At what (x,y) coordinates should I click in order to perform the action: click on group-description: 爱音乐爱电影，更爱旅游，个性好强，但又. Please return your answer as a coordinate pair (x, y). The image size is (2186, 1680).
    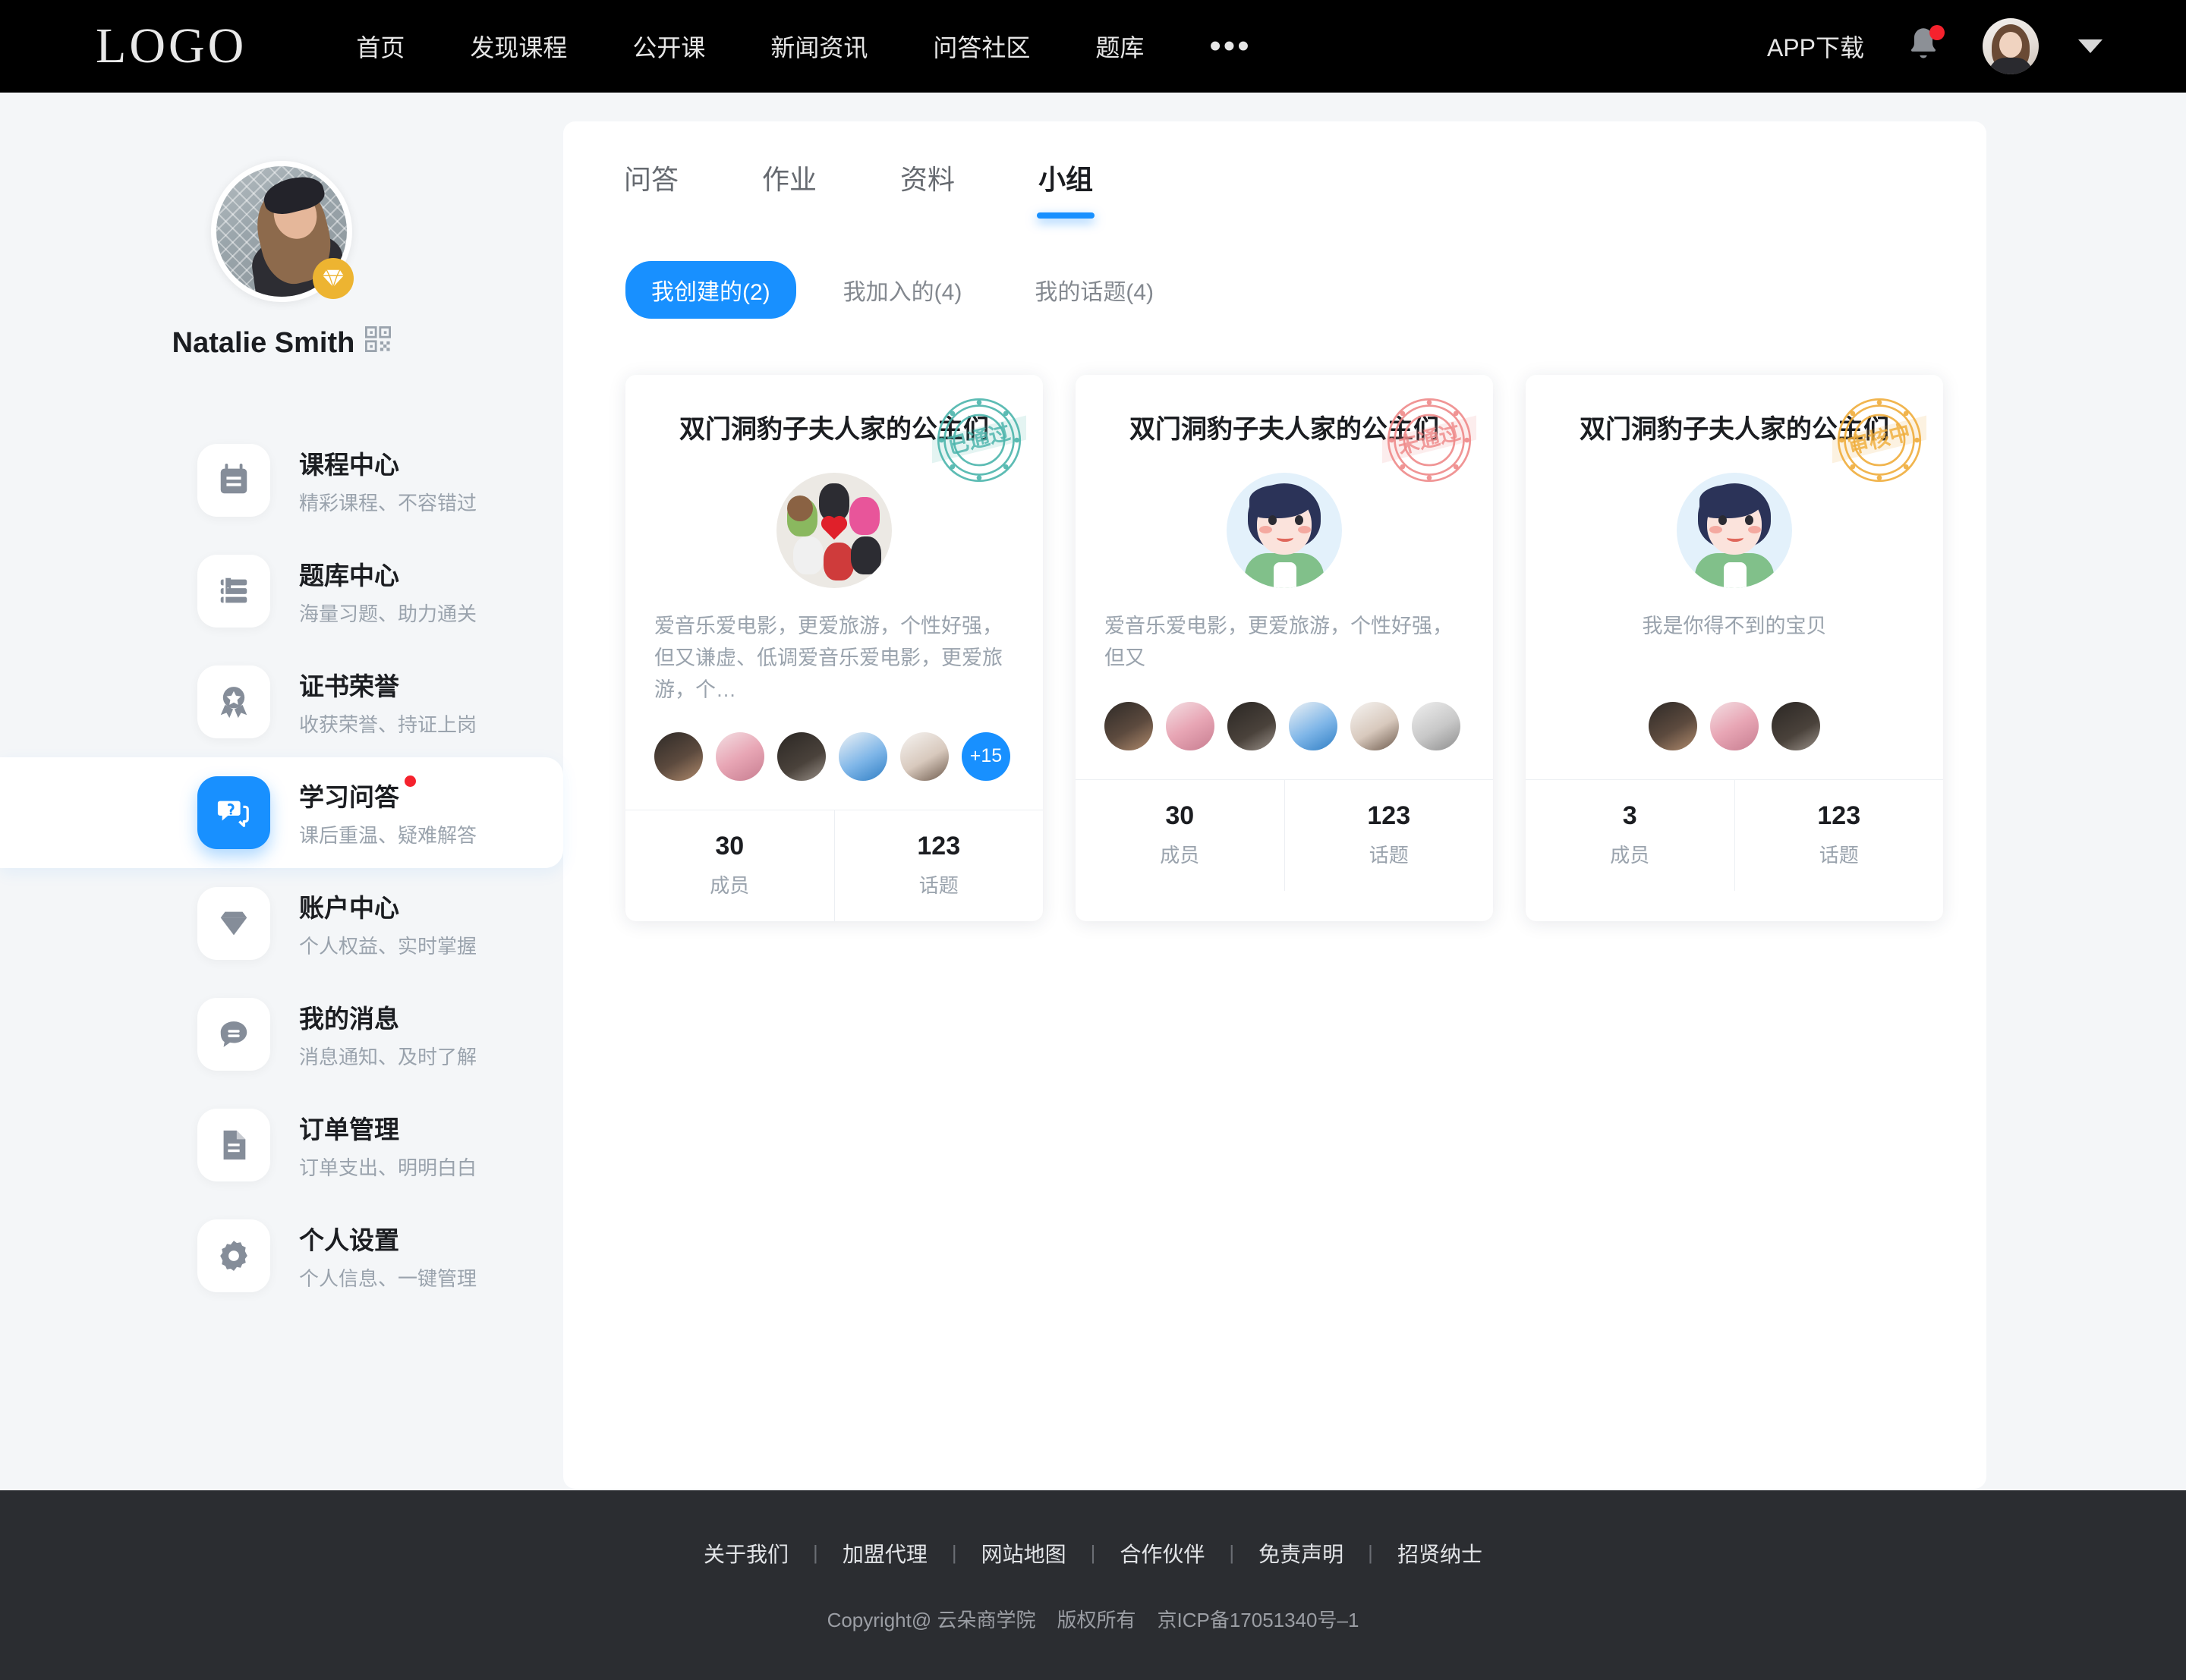
    Looking at the image, I should click on (1278, 642).